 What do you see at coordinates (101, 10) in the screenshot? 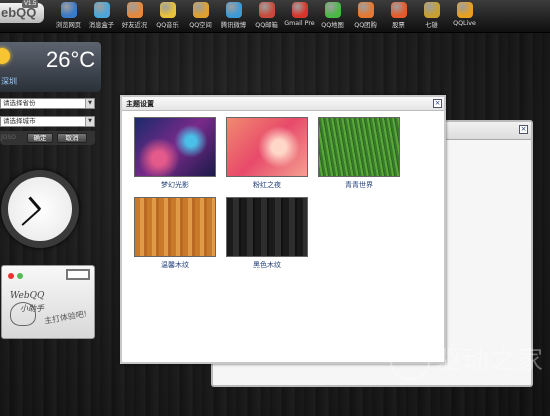
I see `chat-bubble-icon` at bounding box center [101, 10].